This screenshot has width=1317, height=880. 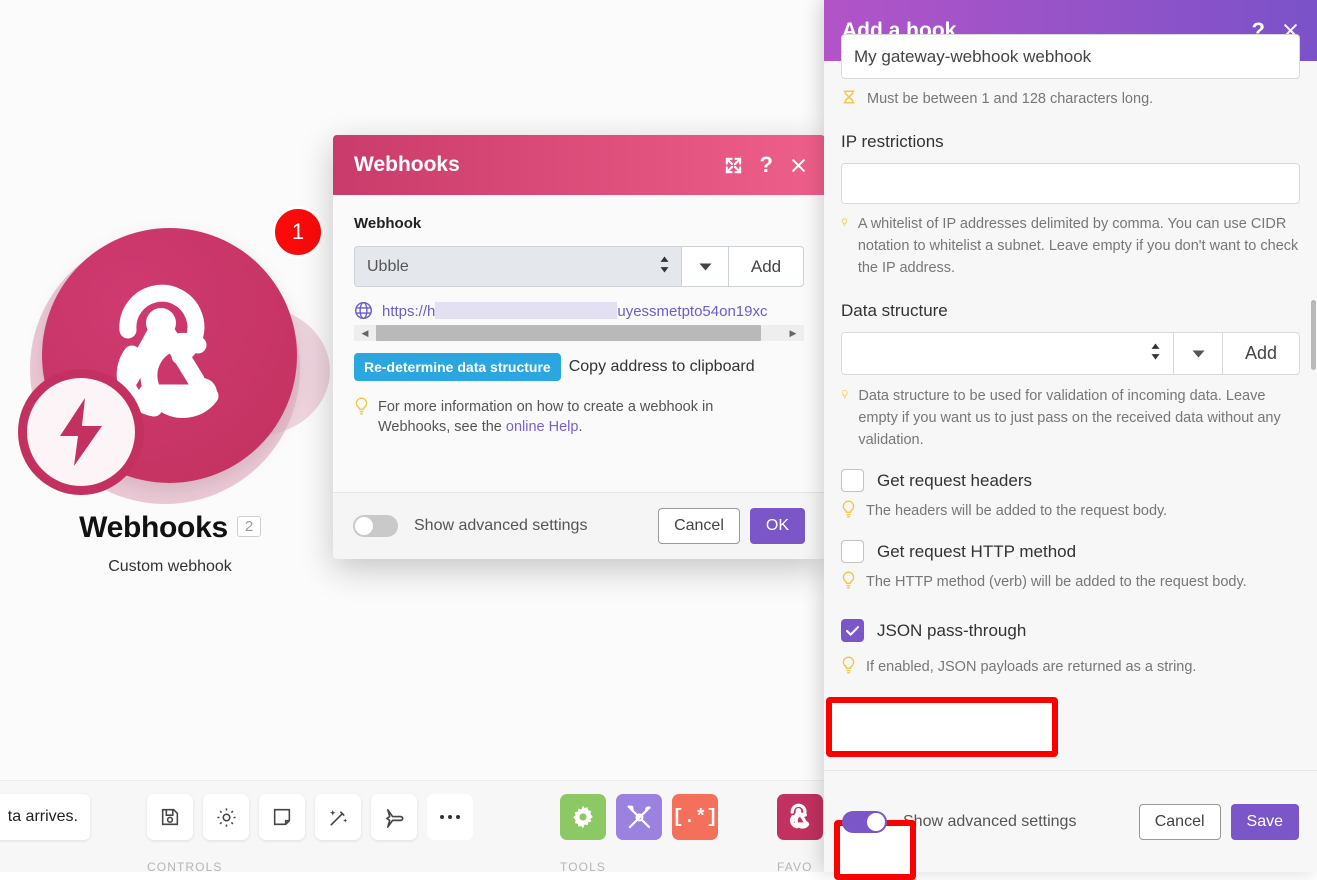 What do you see at coordinates (1070, 480) in the screenshot?
I see `get-request-headers-row: Get request headers` at bounding box center [1070, 480].